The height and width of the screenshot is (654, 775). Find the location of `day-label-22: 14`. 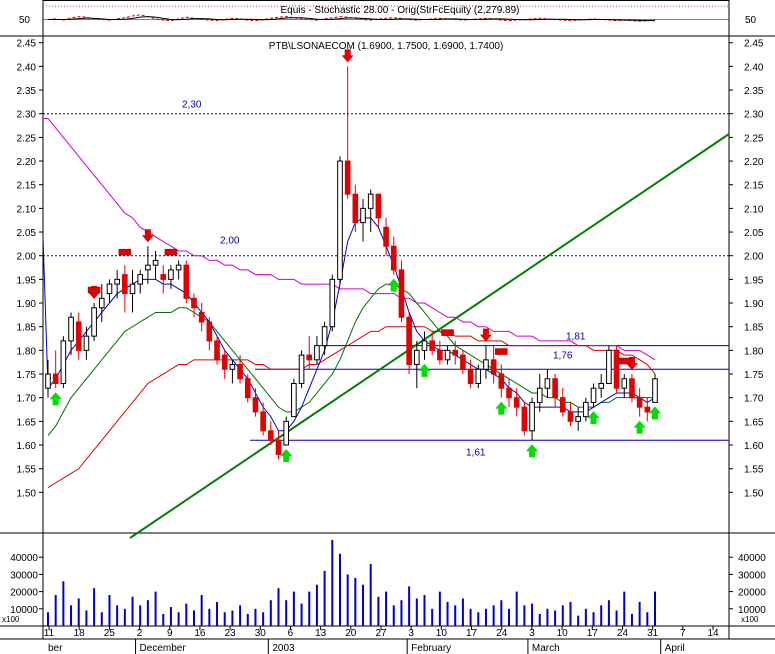

day-label-22: 14 is located at coordinates (713, 633).